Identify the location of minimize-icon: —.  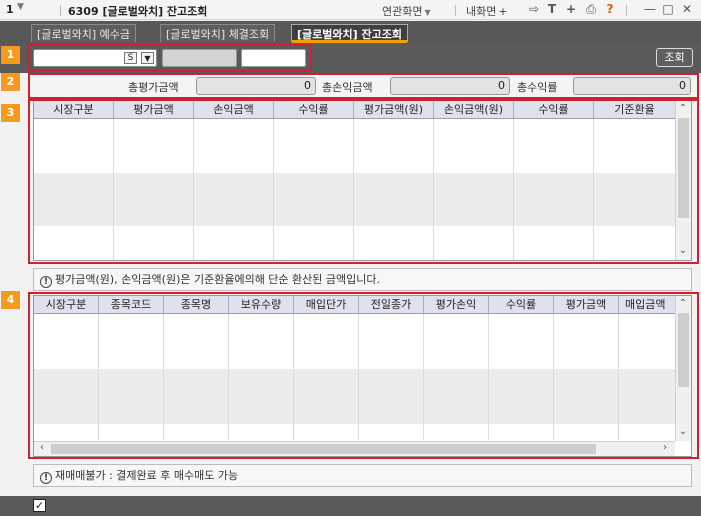
(650, 9).